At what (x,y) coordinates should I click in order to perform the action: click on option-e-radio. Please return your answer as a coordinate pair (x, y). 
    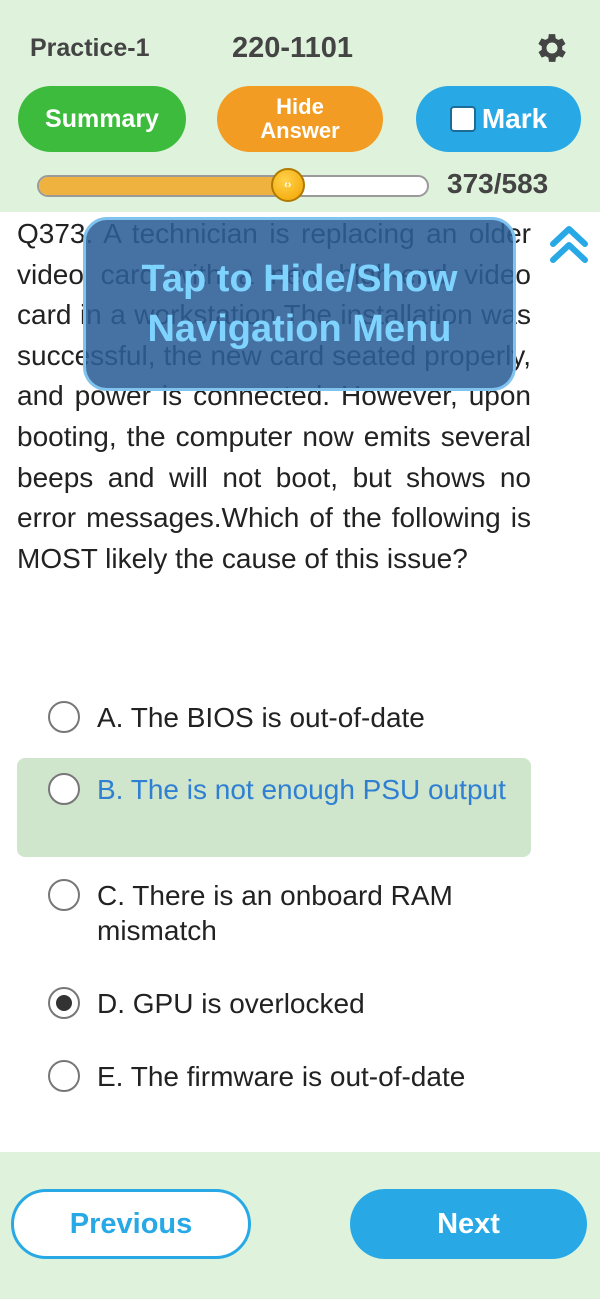
    Looking at the image, I should click on (64, 1076).